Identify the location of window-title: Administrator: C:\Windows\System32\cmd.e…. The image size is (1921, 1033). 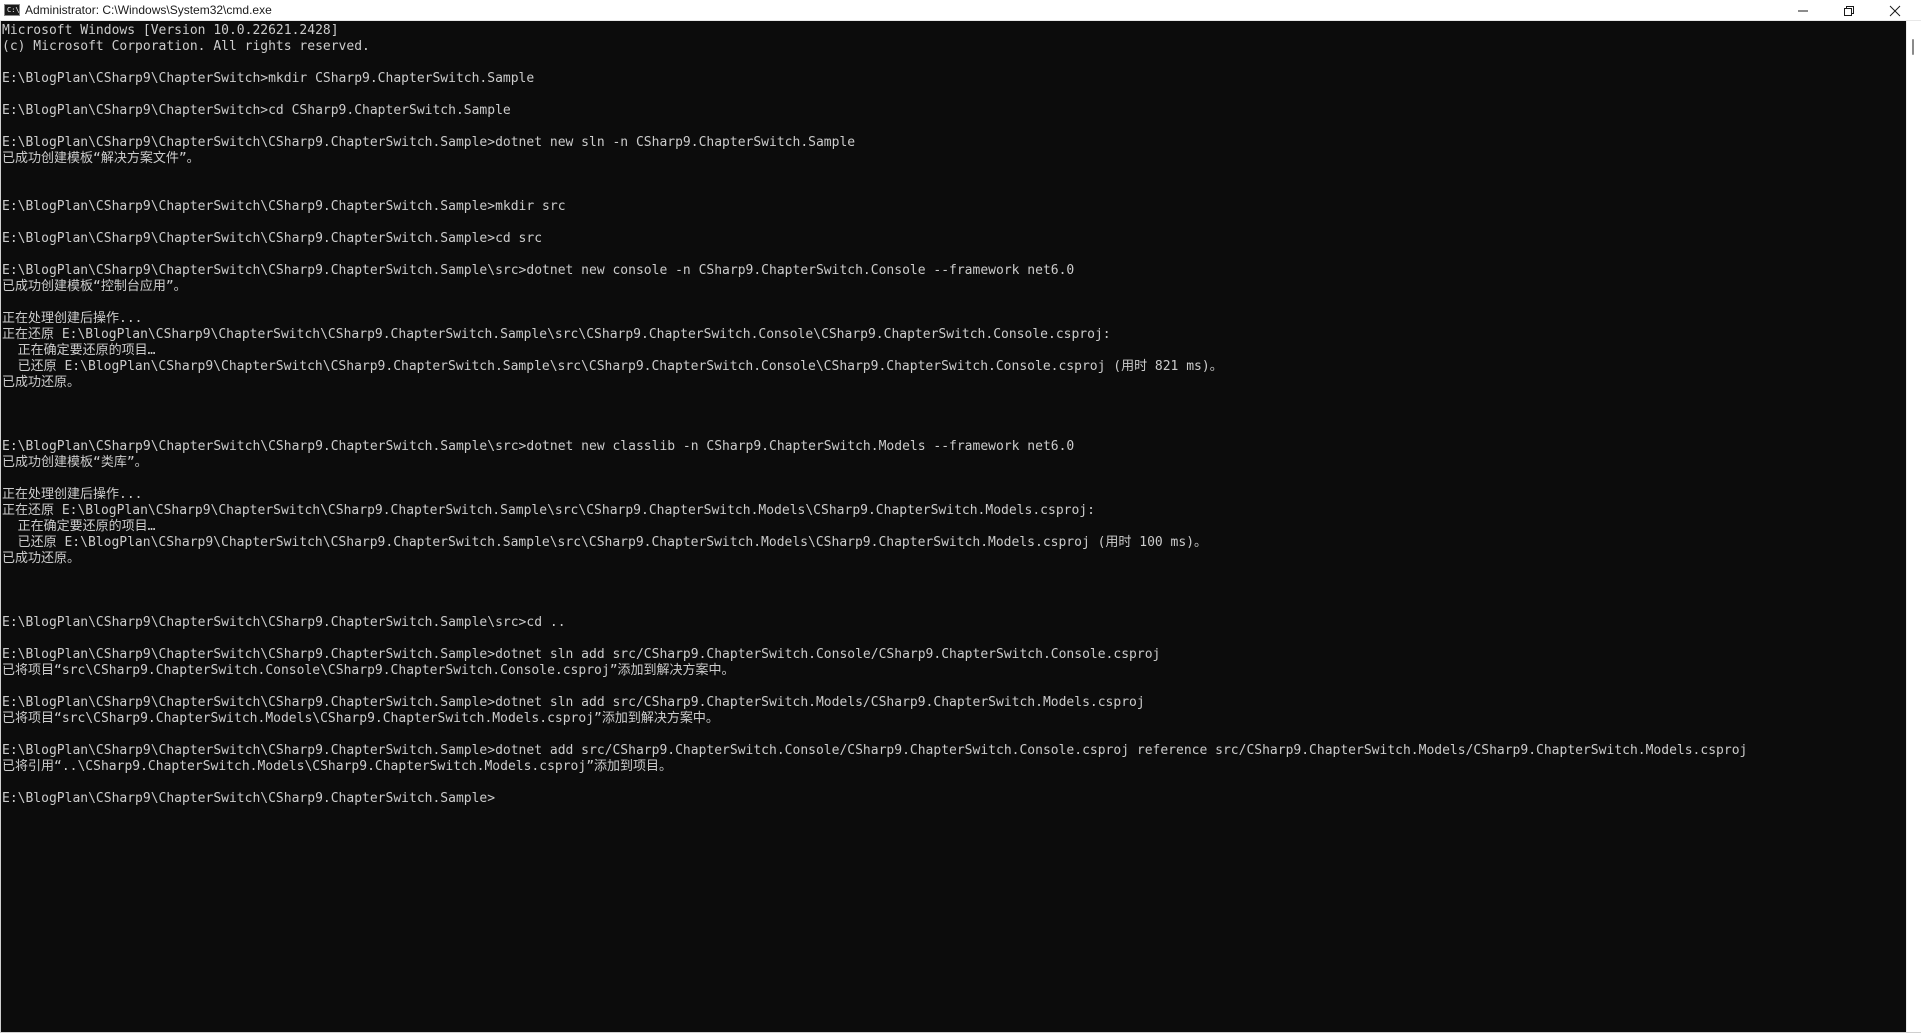
(148, 10).